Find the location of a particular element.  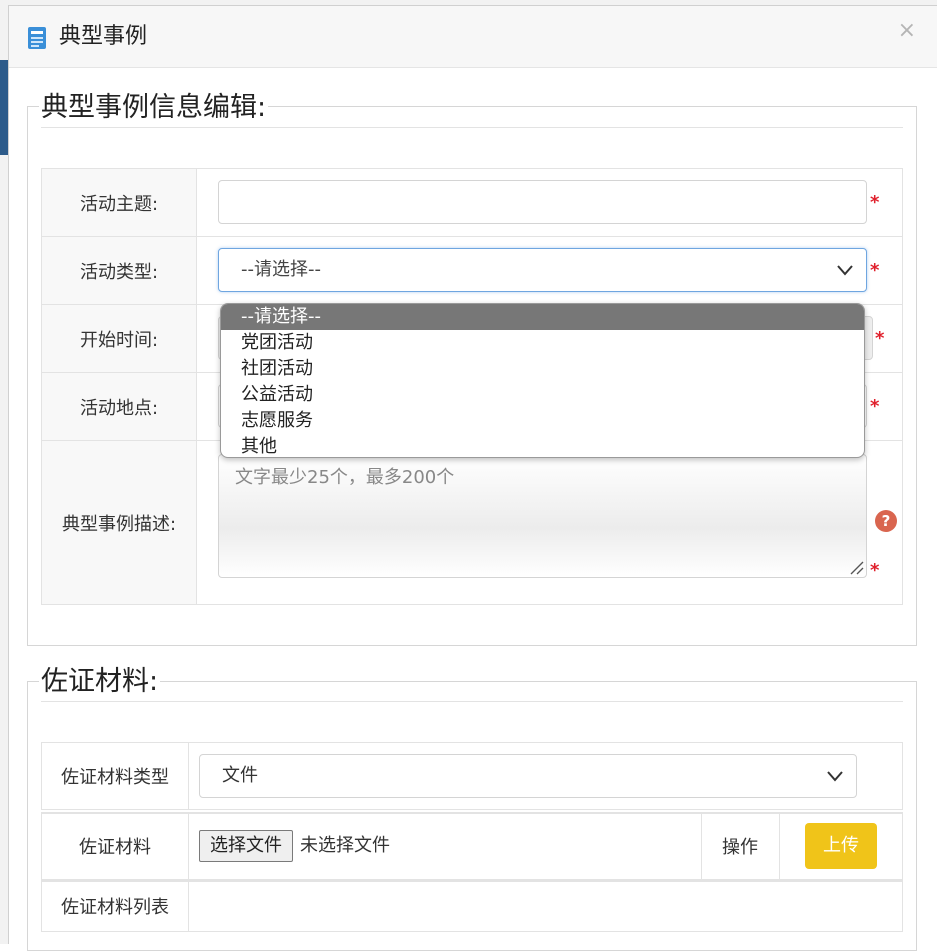

start-time-label: 开始时间: is located at coordinates (119, 338).